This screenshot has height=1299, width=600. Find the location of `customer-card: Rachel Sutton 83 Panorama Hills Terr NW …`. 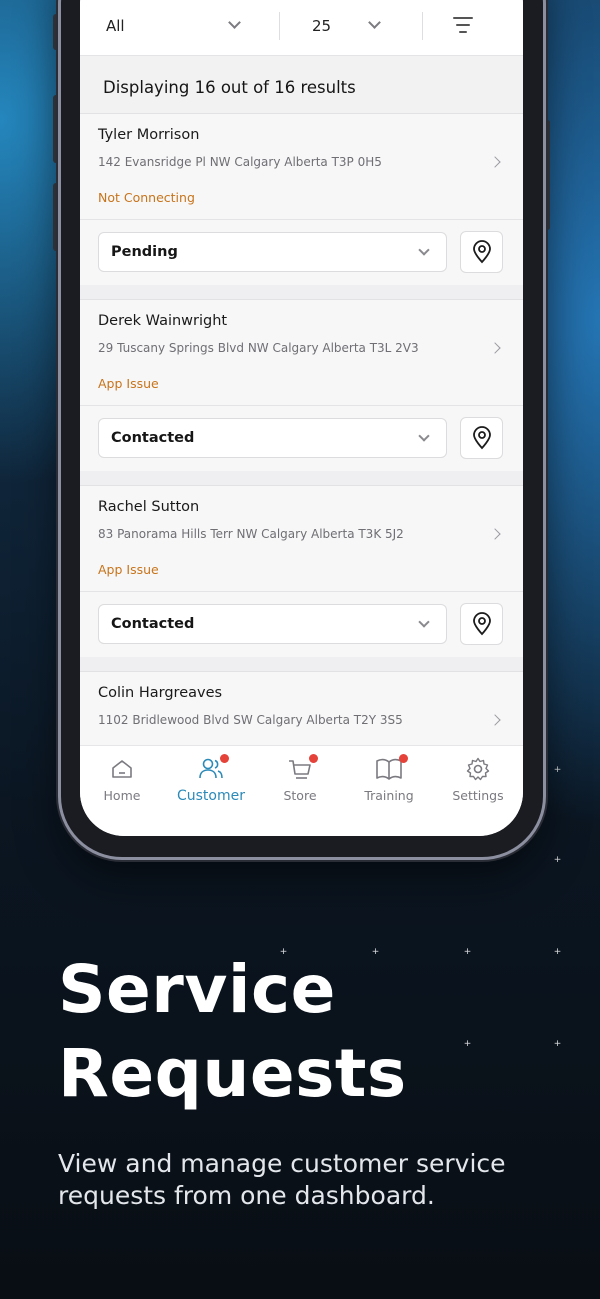

customer-card: Rachel Sutton 83 Panorama Hills Terr NW … is located at coordinates (301, 578).